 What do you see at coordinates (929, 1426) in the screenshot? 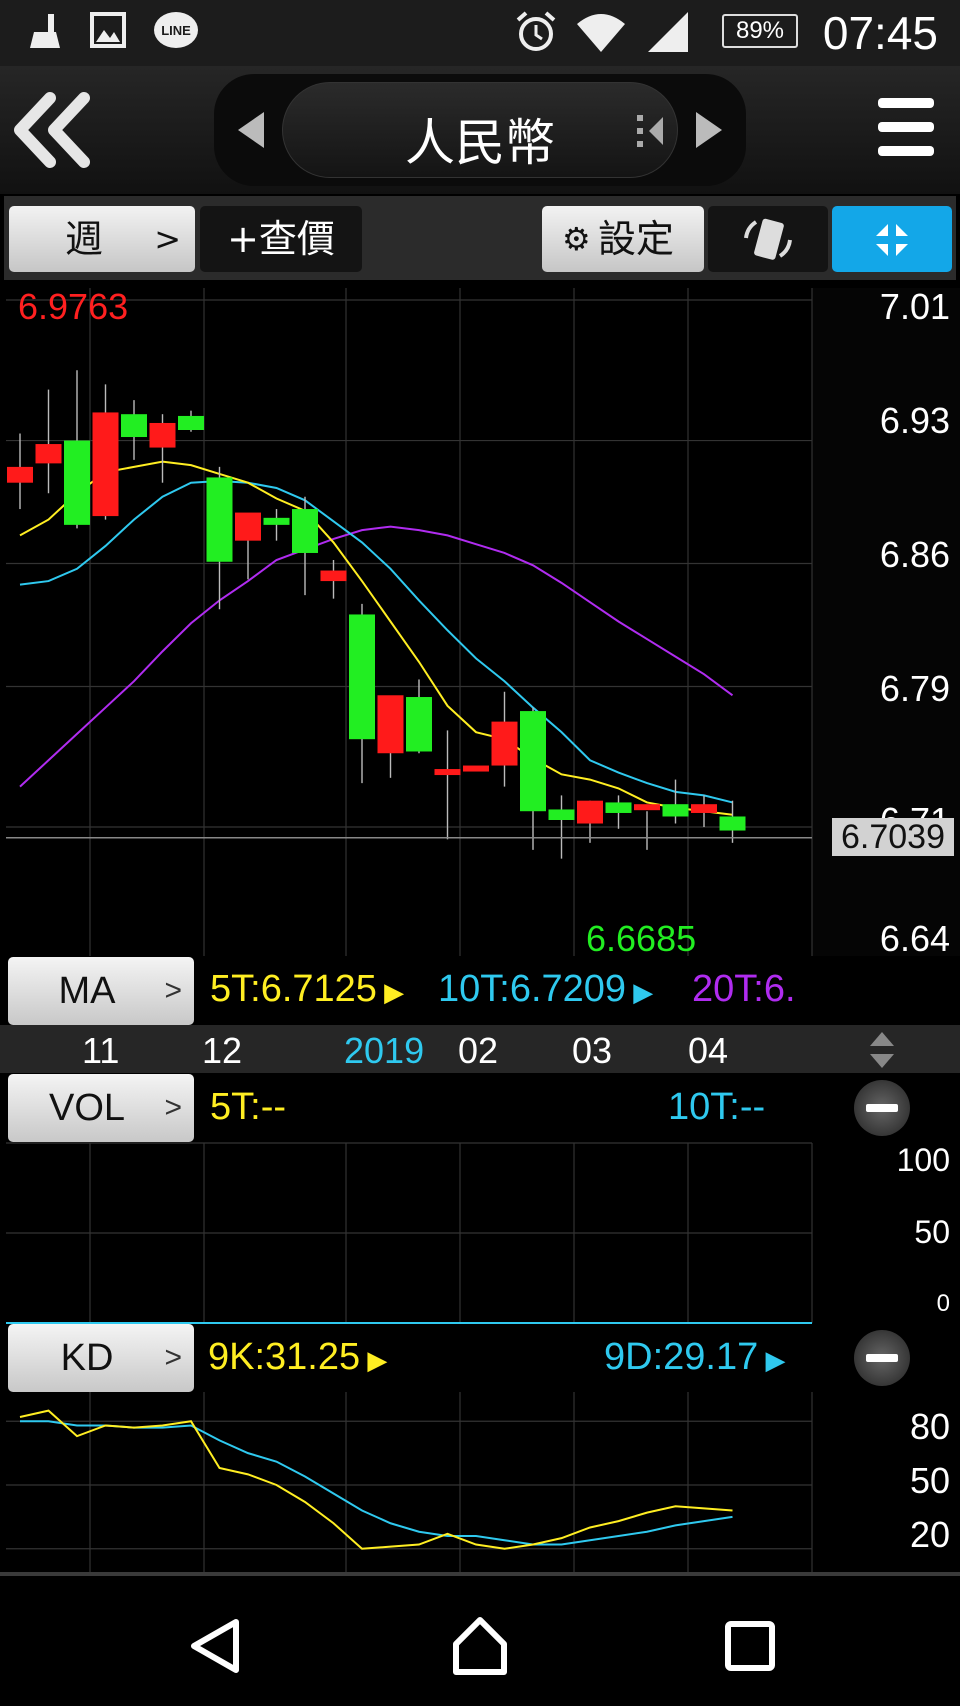
I see `kd-y-tick: 80` at bounding box center [929, 1426].